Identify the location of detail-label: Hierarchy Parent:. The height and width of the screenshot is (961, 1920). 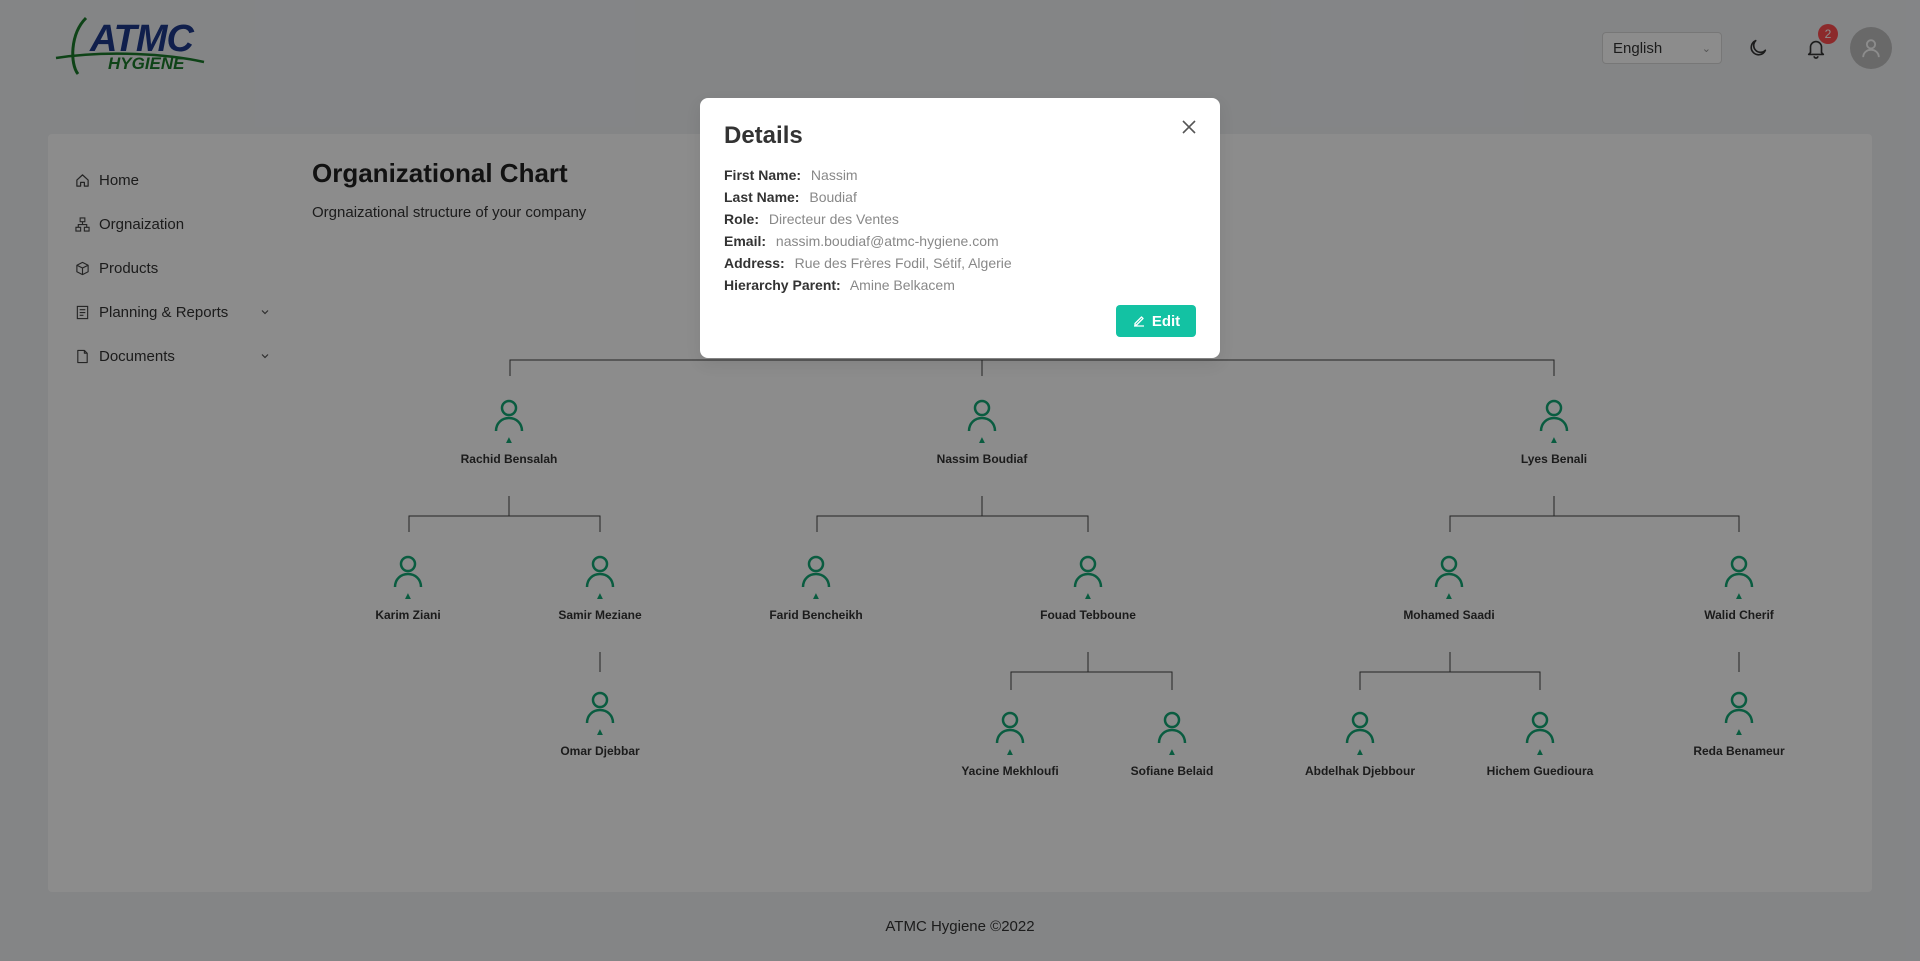
(782, 285).